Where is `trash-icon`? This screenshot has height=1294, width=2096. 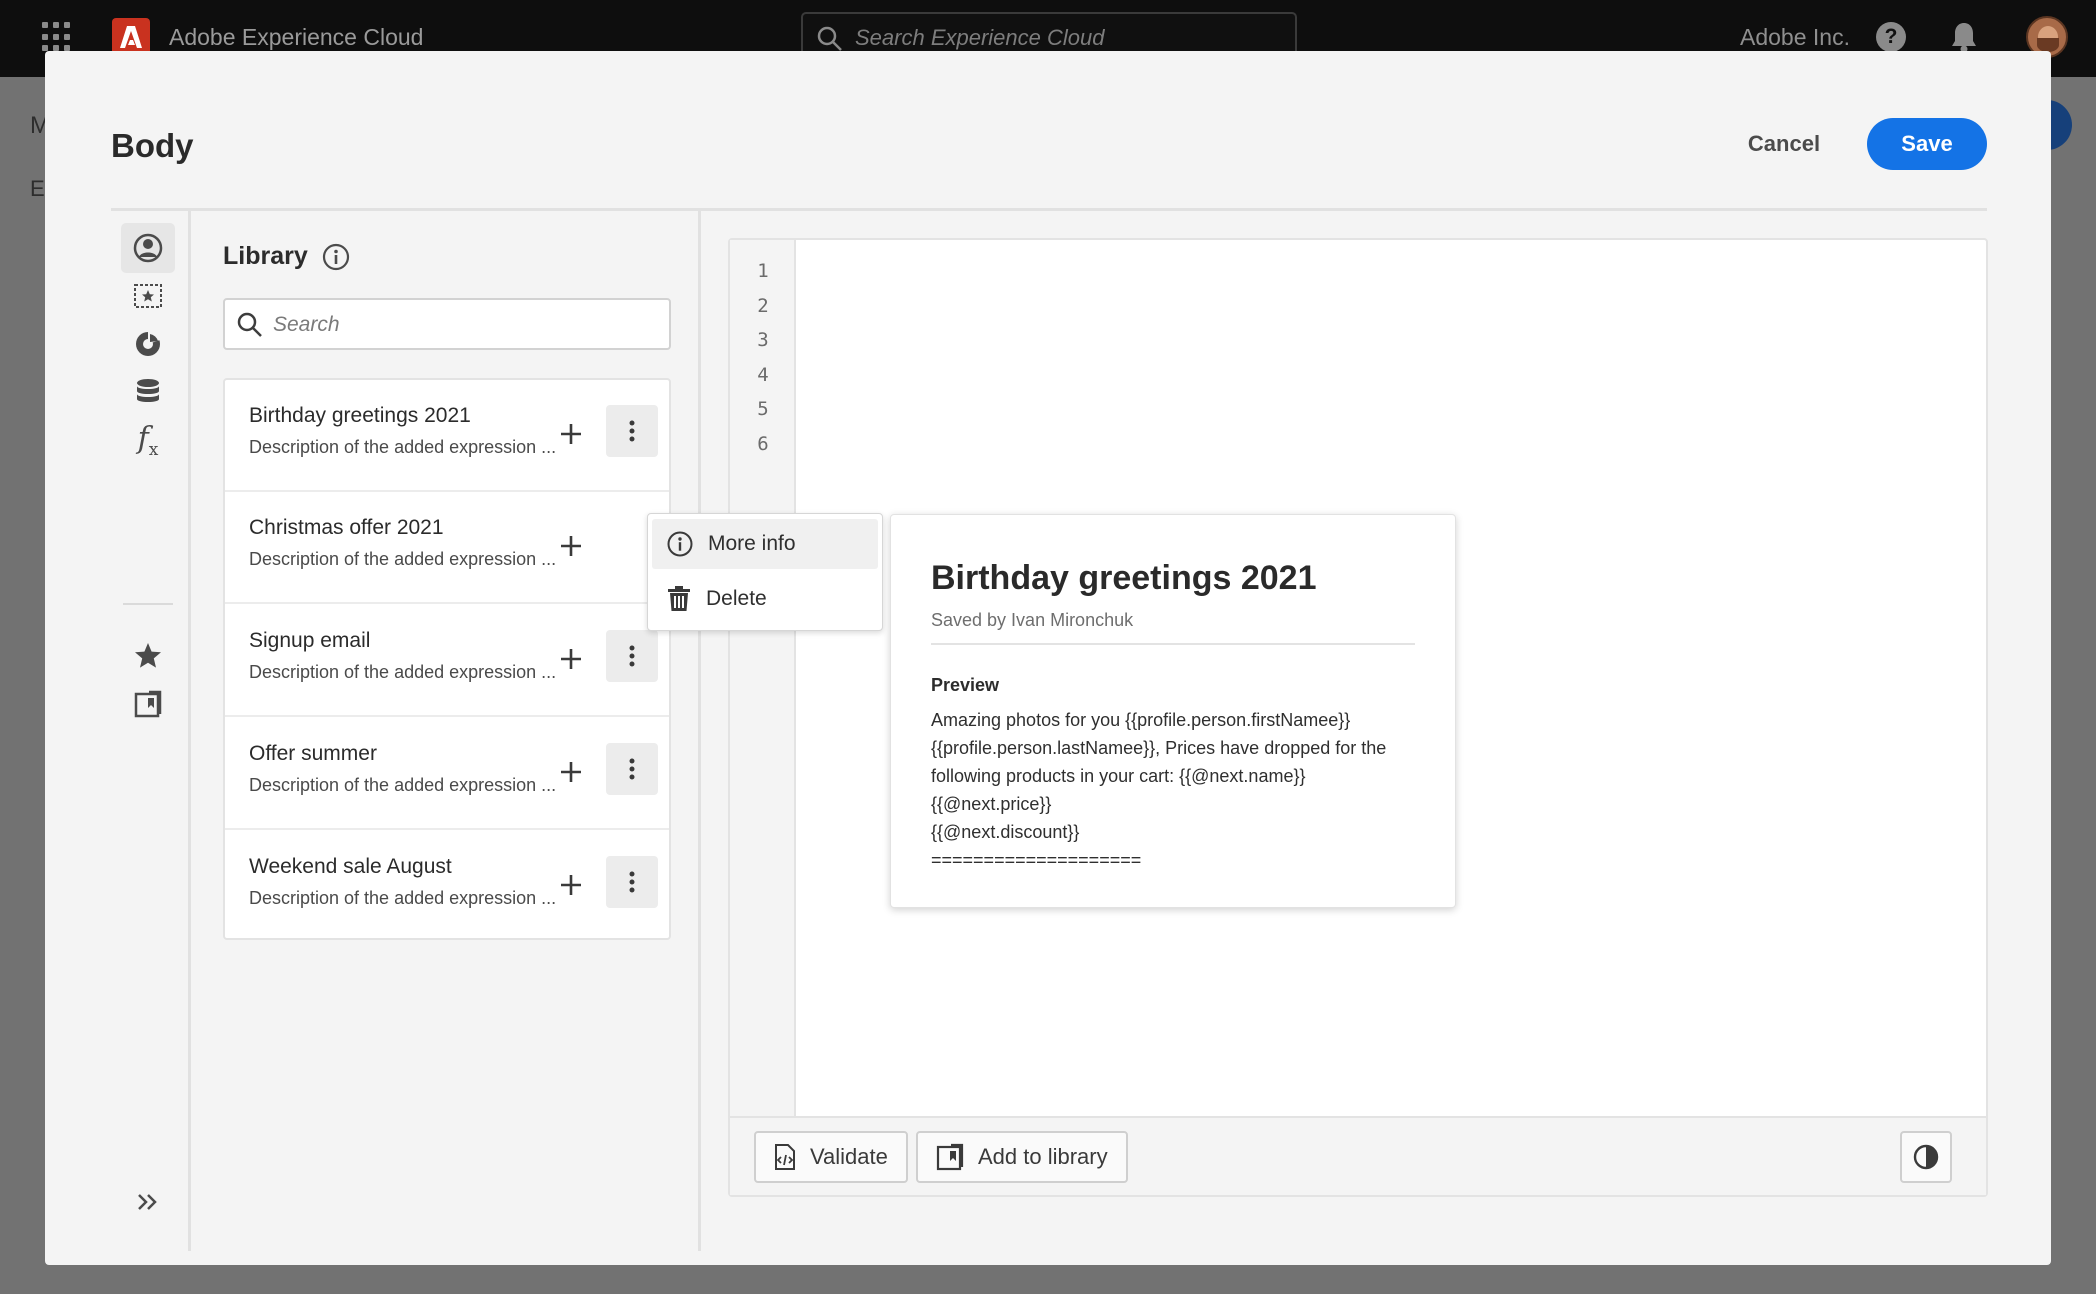 trash-icon is located at coordinates (679, 598).